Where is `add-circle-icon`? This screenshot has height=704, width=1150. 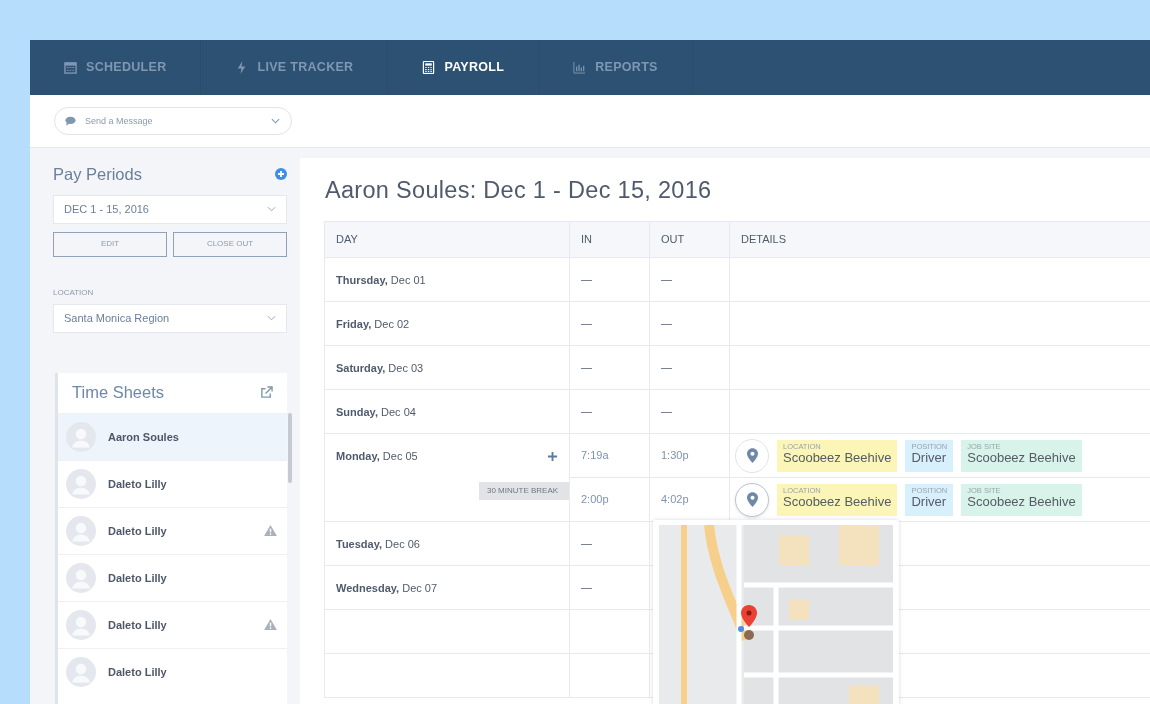 add-circle-icon is located at coordinates (281, 174).